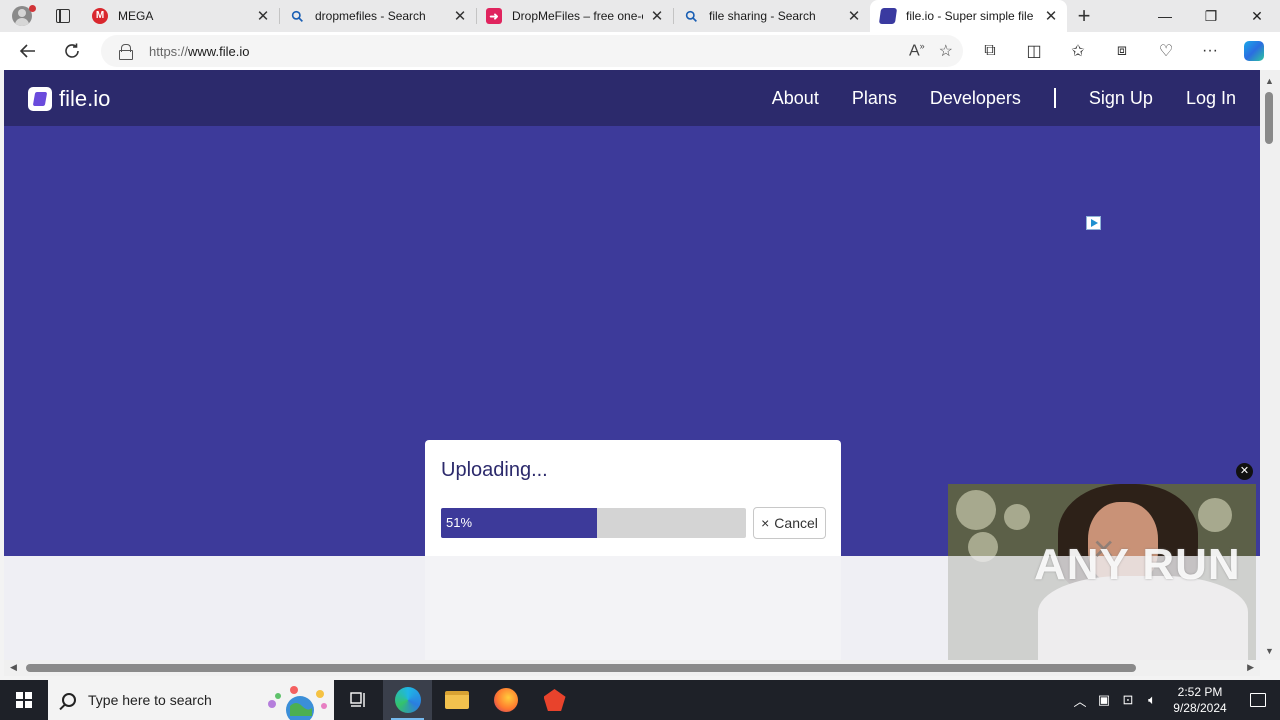  What do you see at coordinates (1084, 16) in the screenshot?
I see `new-tab-button: +` at bounding box center [1084, 16].